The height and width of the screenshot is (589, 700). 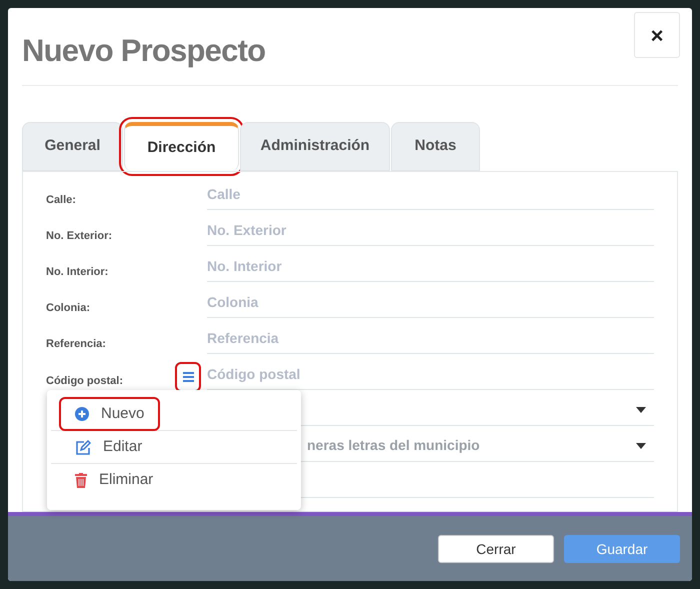 I want to click on field-label: Referencia:, so click(x=76, y=344).